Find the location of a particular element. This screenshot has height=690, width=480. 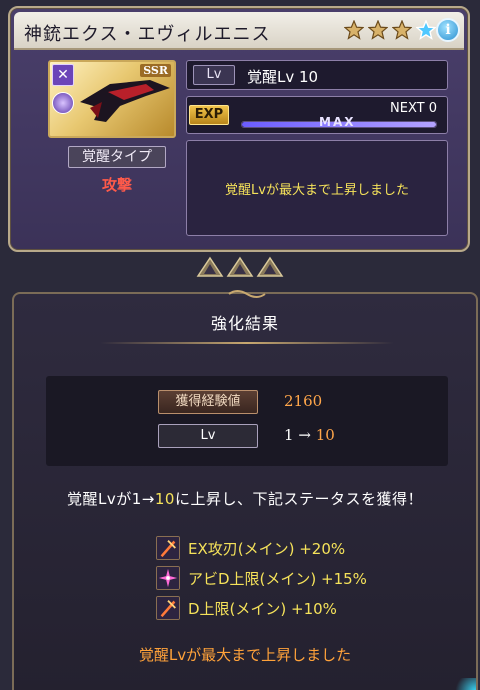

level-box: Lv 覚醒Lv 10 is located at coordinates (317, 75).